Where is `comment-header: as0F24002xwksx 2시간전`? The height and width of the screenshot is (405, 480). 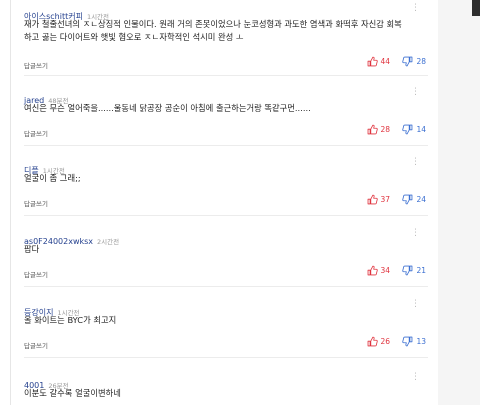
comment-header: as0F24002xwksx 2시간전 is located at coordinates (71, 237).